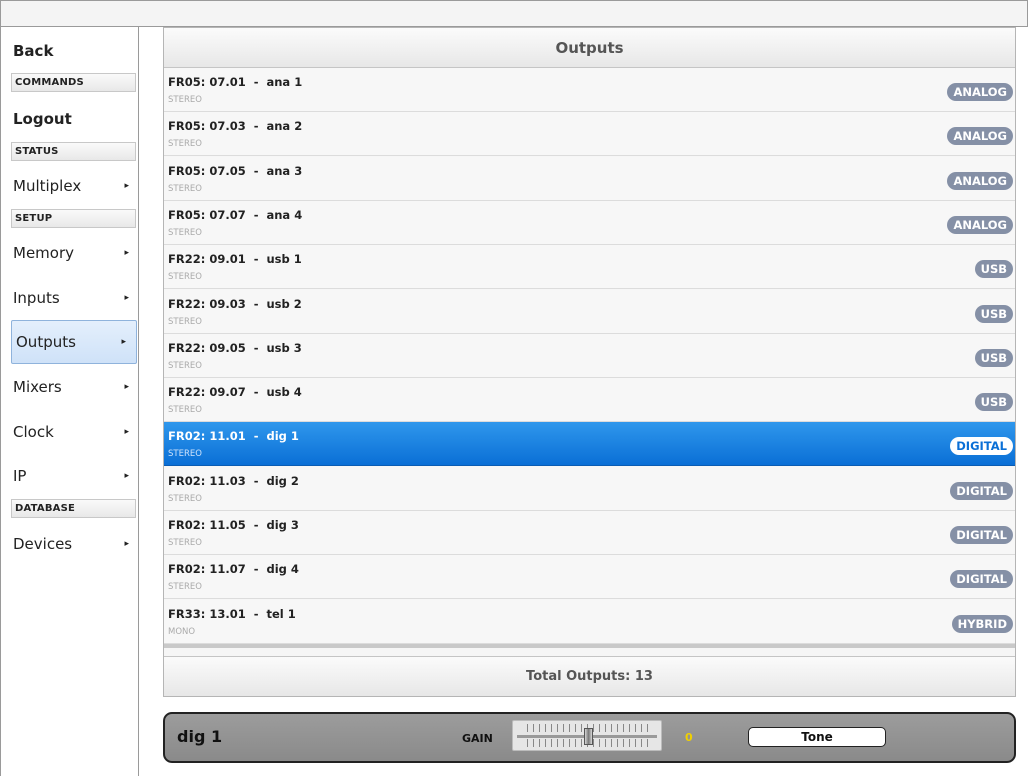 This screenshot has height=776, width=1028. What do you see at coordinates (589, 646) in the screenshot?
I see `list-scrollbar` at bounding box center [589, 646].